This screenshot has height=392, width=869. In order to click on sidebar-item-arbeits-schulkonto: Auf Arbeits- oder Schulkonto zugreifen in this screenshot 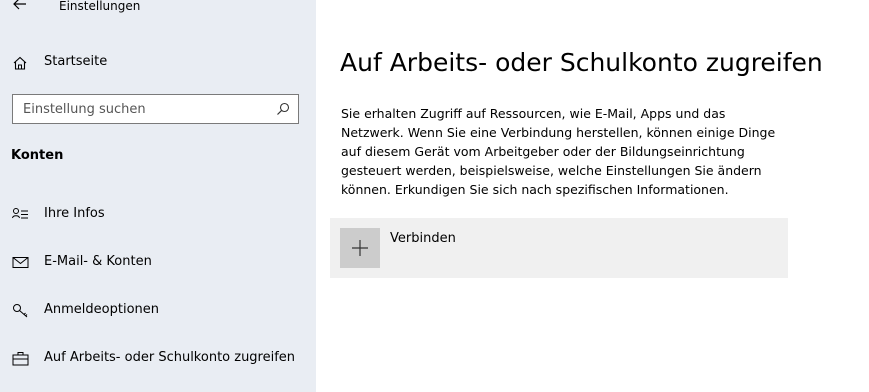, I will do `click(158, 359)`.